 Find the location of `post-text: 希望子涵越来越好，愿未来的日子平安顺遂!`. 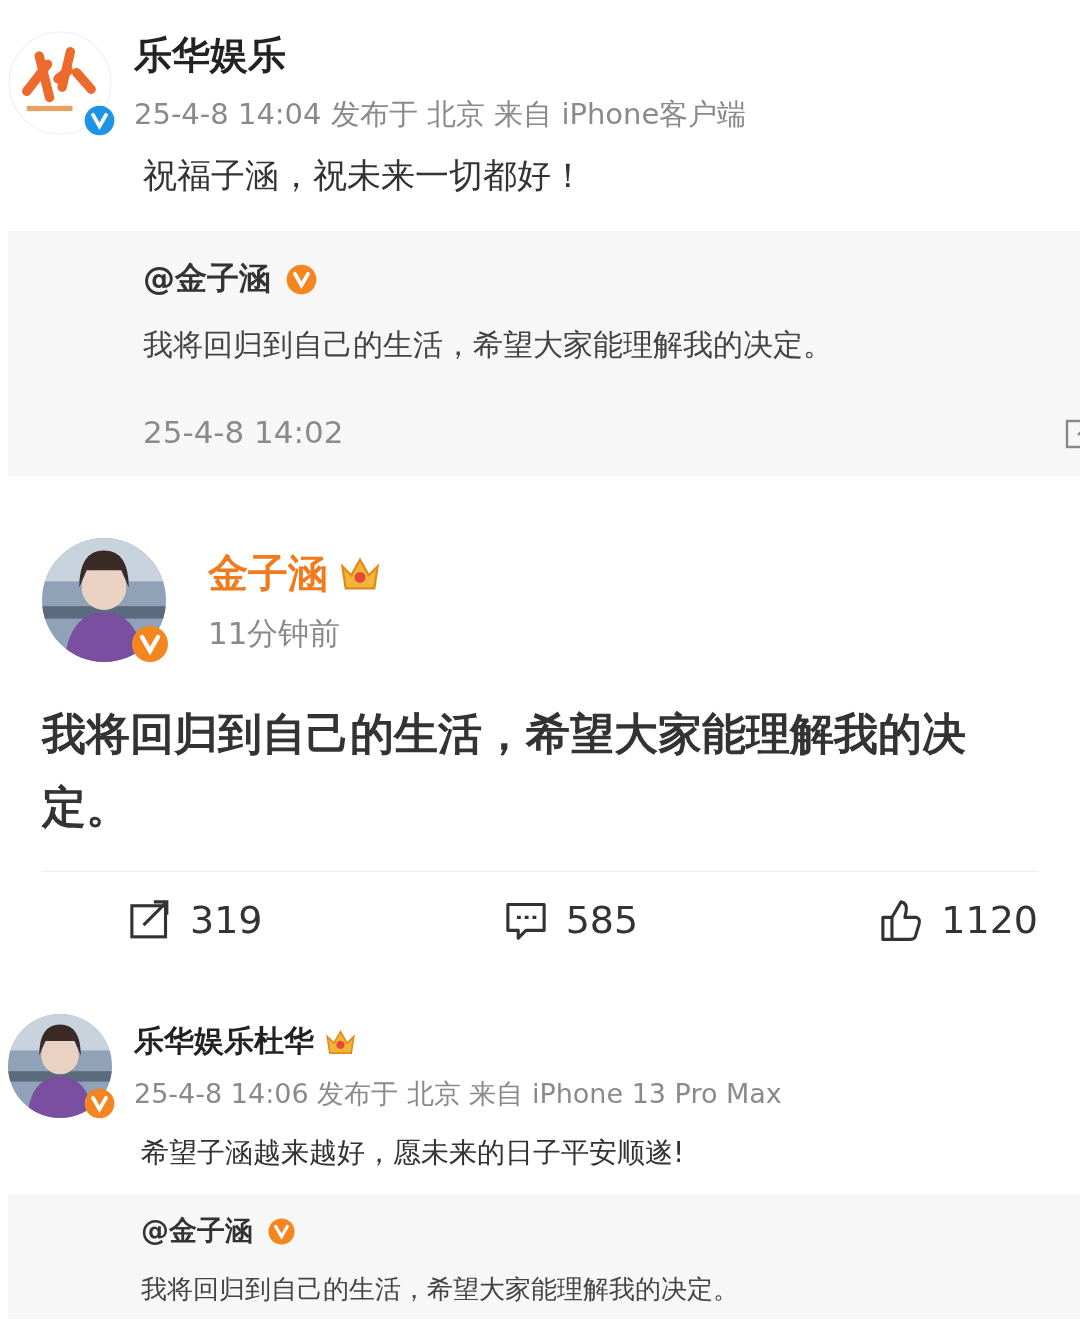

post-text: 希望子涵越来越好，愿未来的日子平安顺遂! is located at coordinates (413, 1153).